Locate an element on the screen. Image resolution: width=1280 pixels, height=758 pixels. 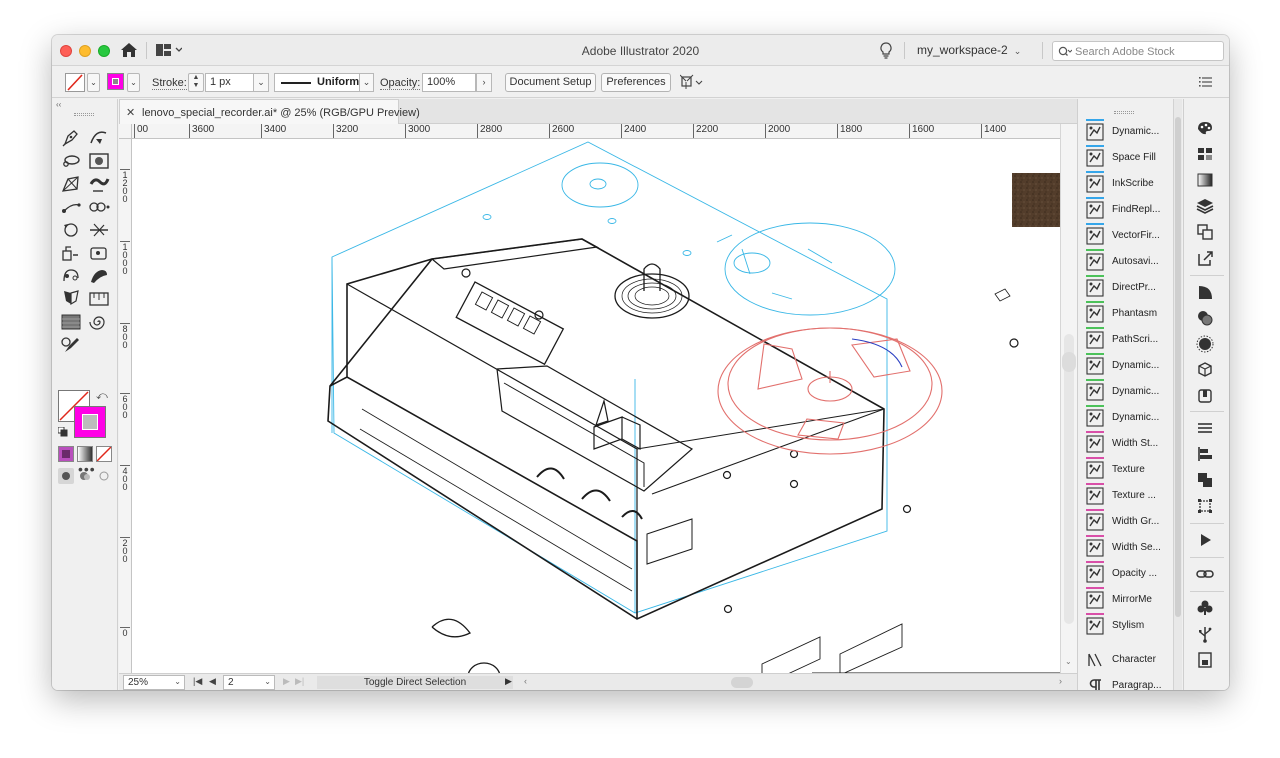
layers-panel-icon is located at coordinates (1205, 206).